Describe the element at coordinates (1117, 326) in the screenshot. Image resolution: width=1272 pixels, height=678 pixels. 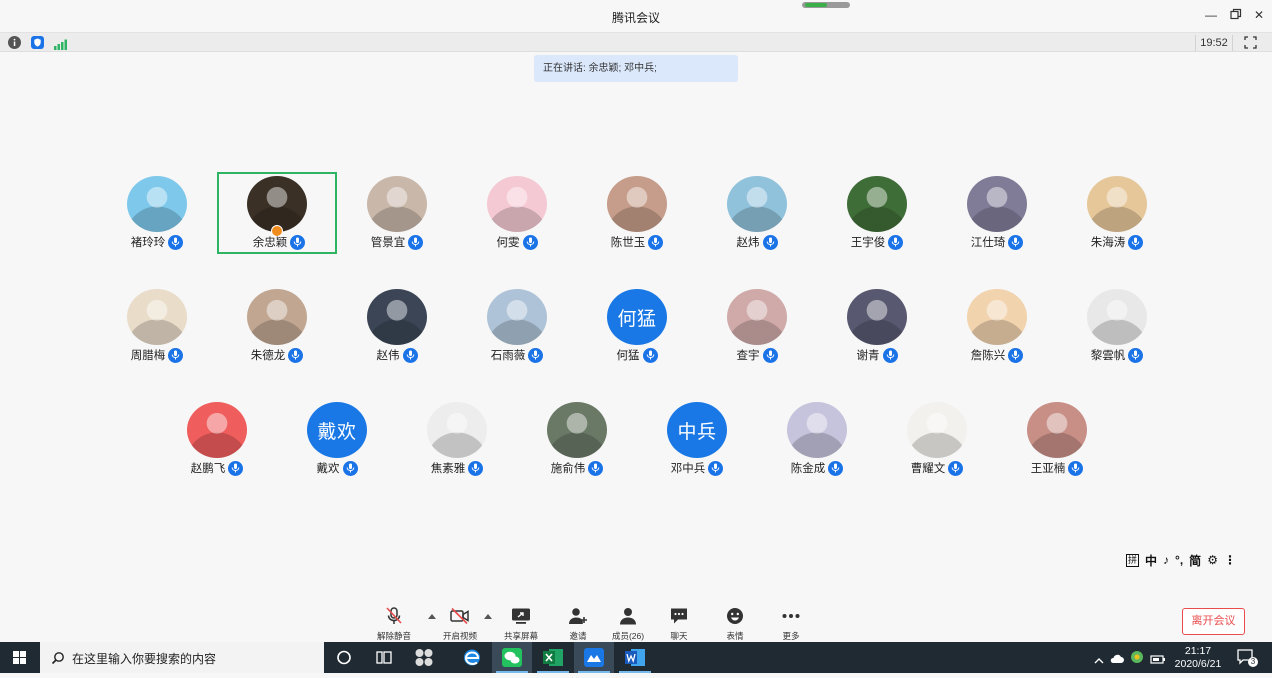
I see `participant-card: 黎雲帆` at that location.